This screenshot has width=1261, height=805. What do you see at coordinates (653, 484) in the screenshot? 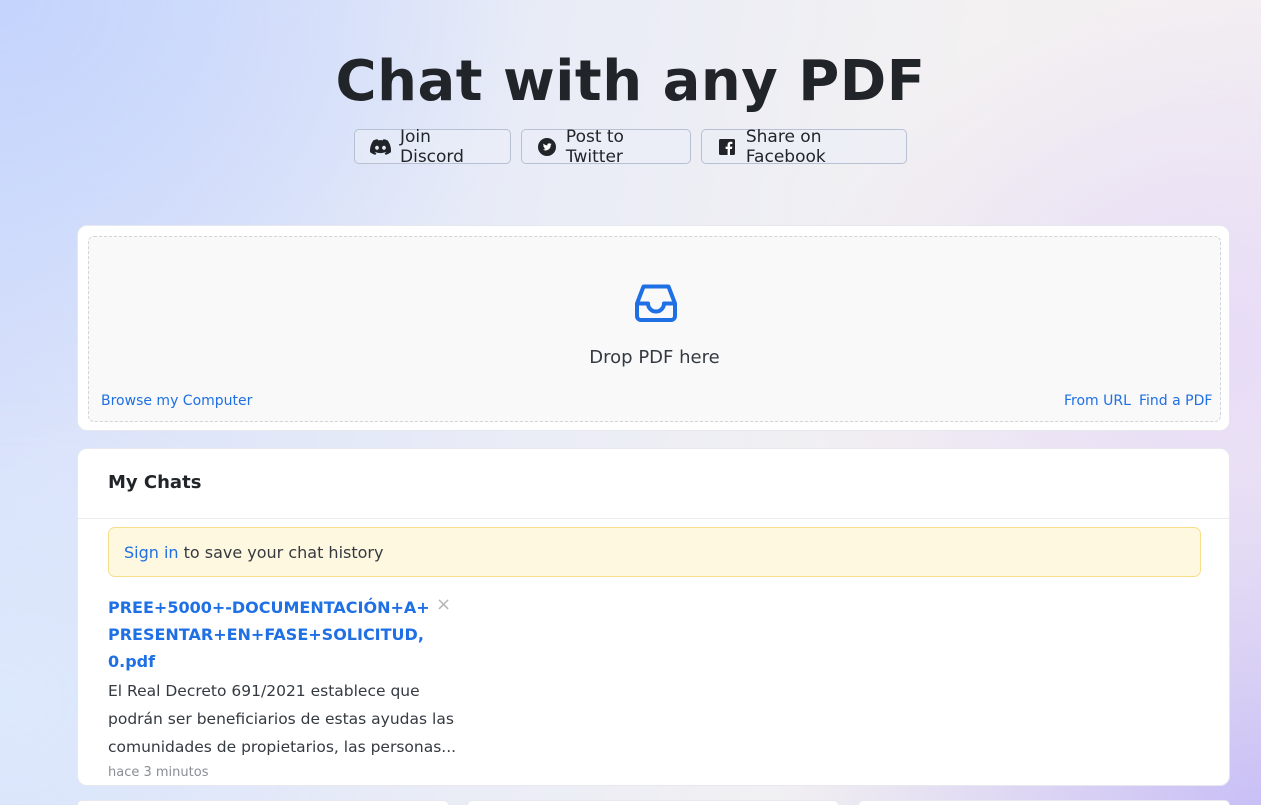
I see `my-chats-header: My Chats` at bounding box center [653, 484].